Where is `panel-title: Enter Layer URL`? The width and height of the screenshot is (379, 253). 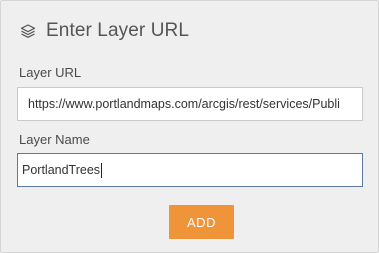 panel-title: Enter Layer URL is located at coordinates (118, 30).